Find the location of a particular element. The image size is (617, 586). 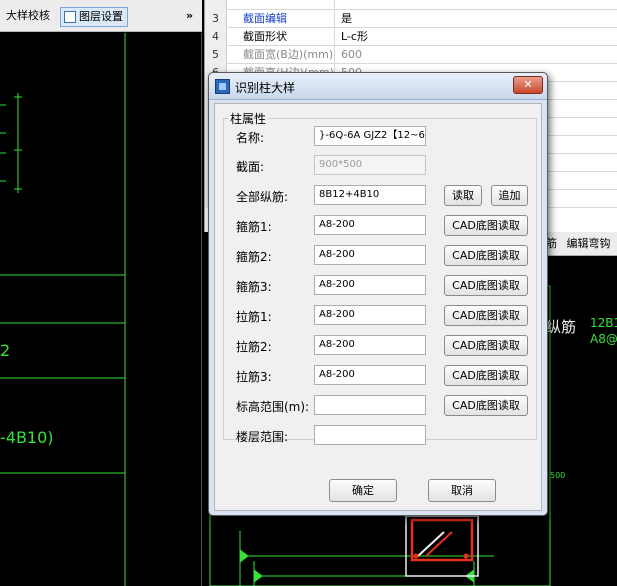

name-label: 名称: is located at coordinates (250, 138).